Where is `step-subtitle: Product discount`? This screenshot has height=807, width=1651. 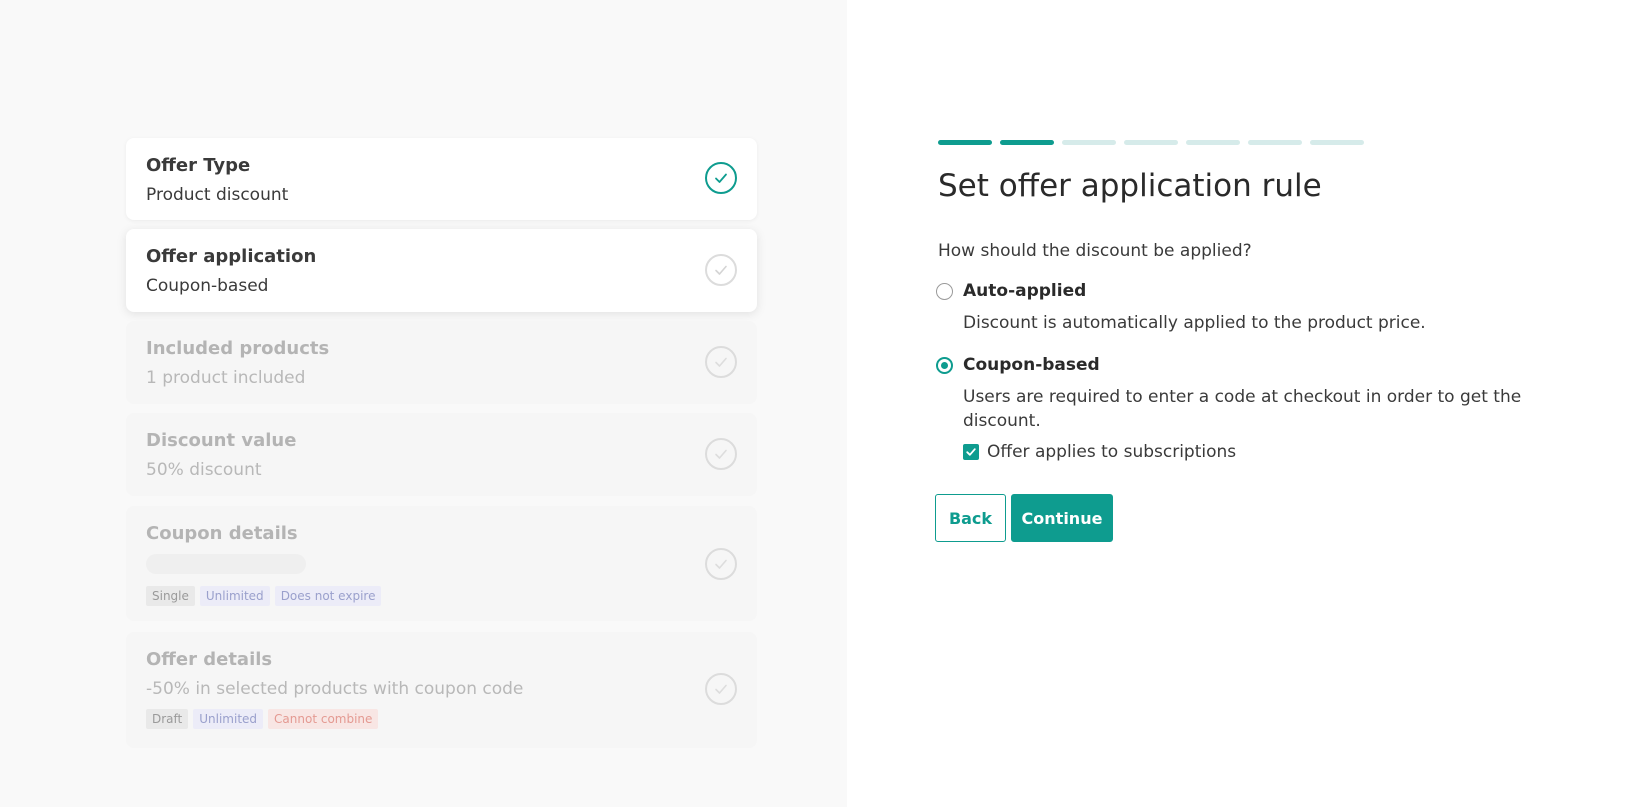
step-subtitle: Product discount is located at coordinates (217, 195).